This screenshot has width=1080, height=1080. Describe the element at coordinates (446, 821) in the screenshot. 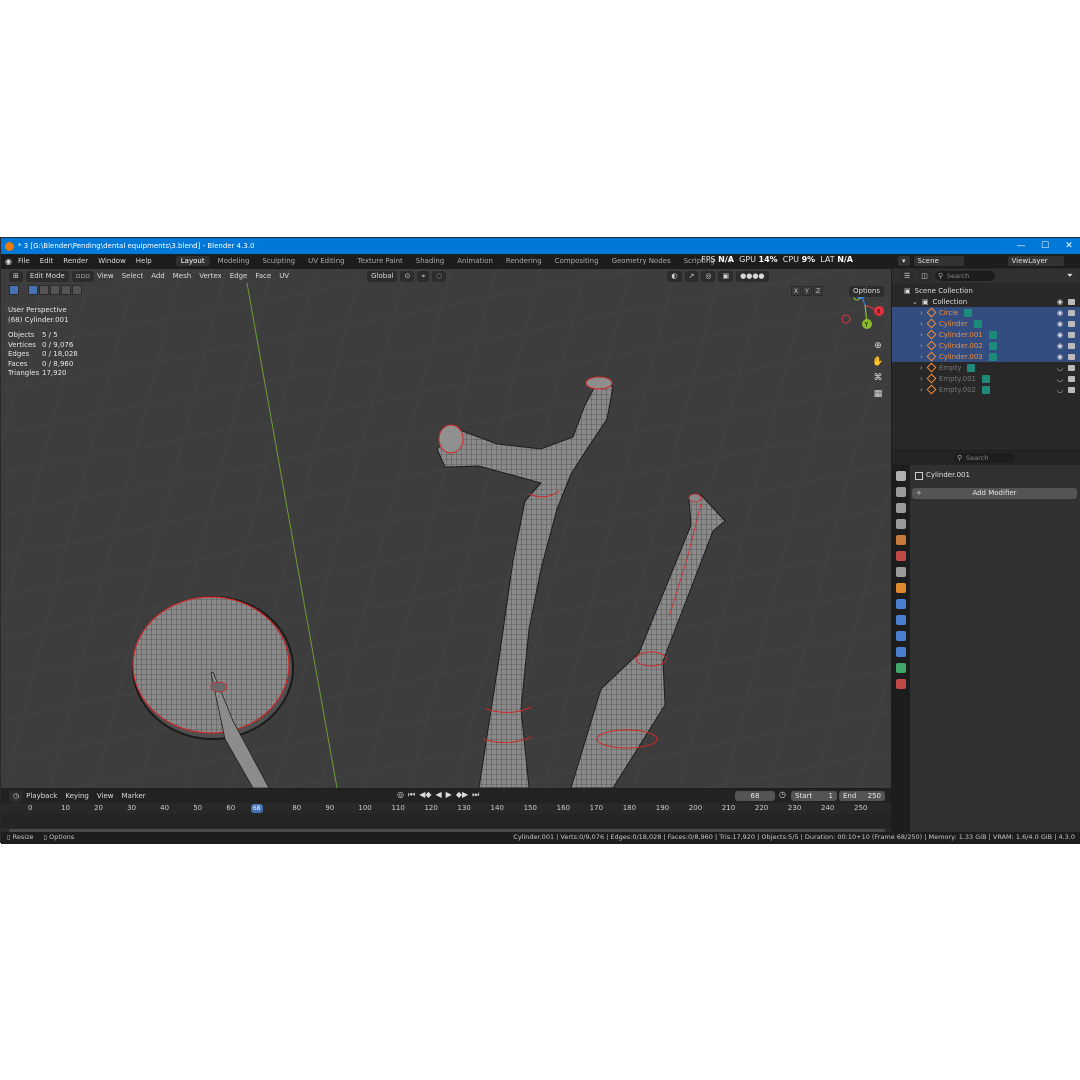

I see `timeline-track` at that location.